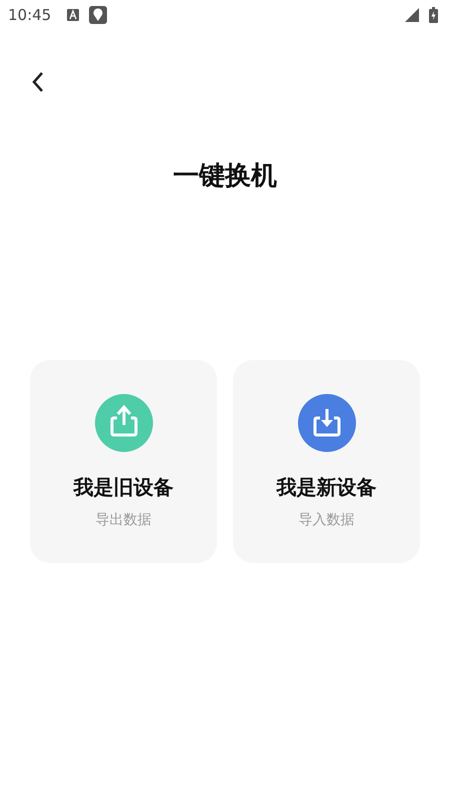 This screenshot has height=800, width=450. Describe the element at coordinates (225, 176) in the screenshot. I see `page-title: 一键换机` at that location.